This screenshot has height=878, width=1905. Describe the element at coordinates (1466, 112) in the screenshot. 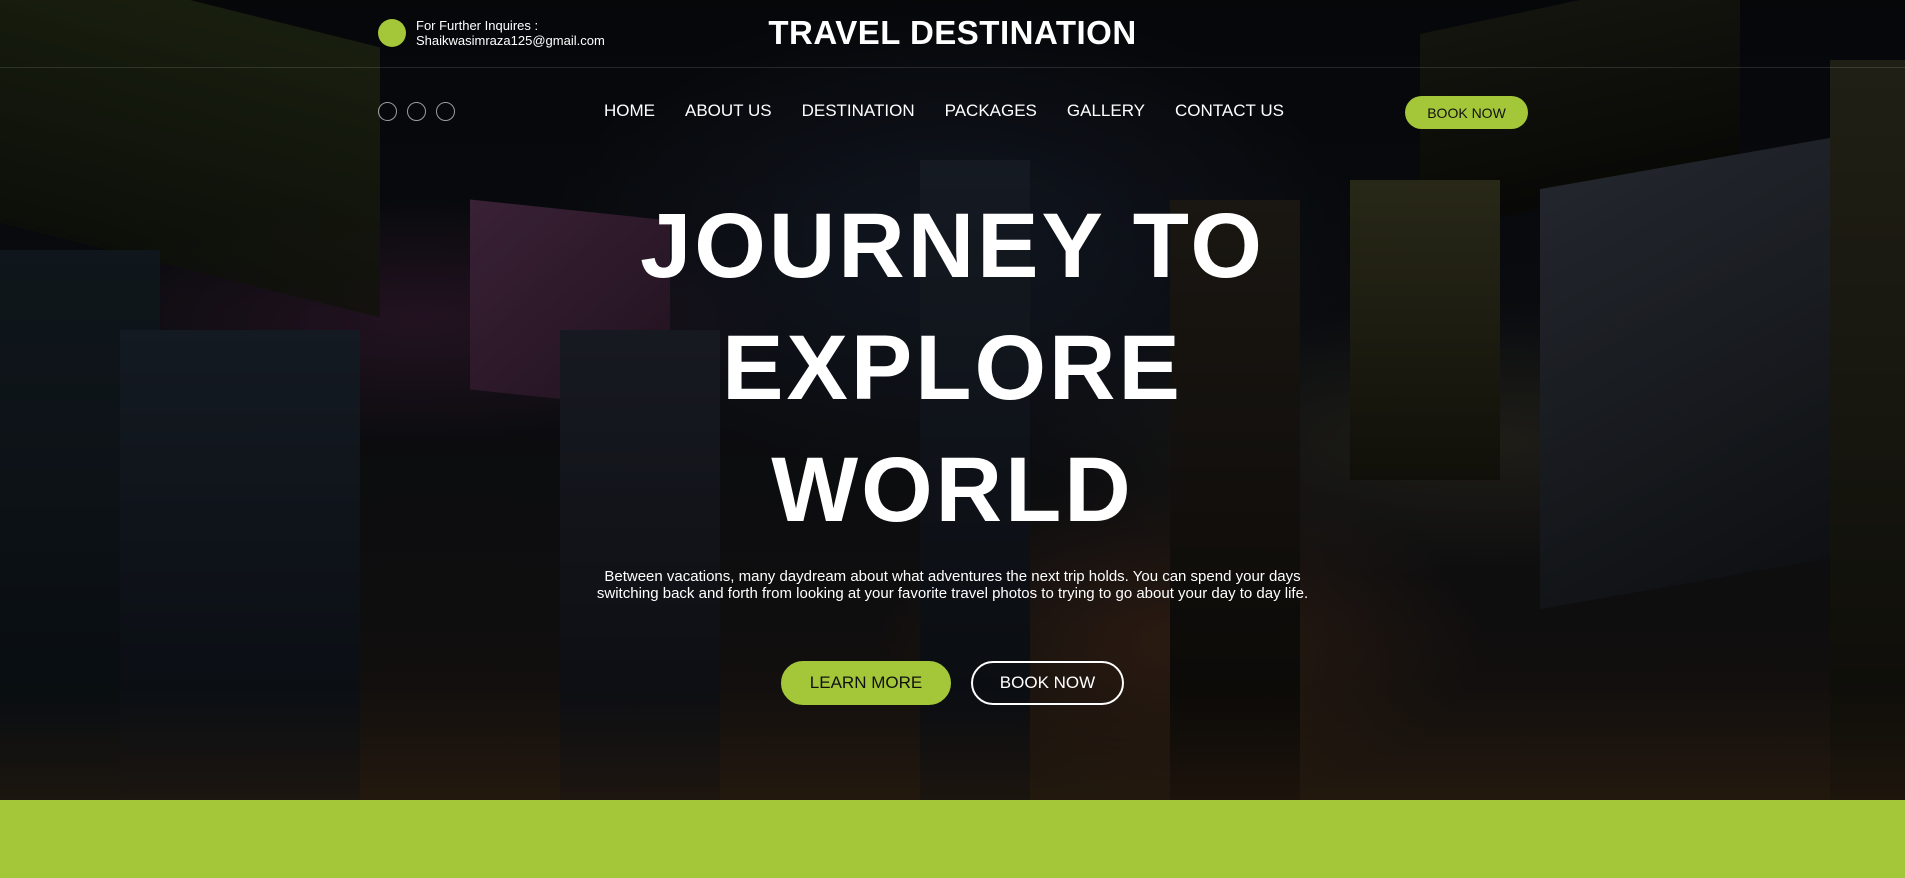

I see `nav-book-now-button: BOOK NOW` at that location.